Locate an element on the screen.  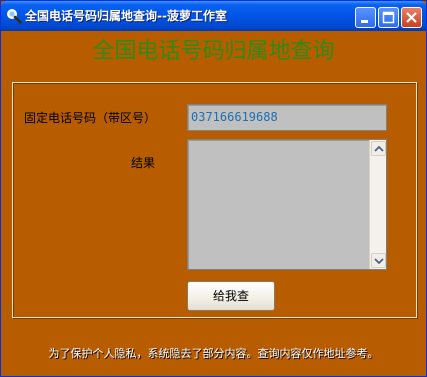
close-button is located at coordinates (411, 17).